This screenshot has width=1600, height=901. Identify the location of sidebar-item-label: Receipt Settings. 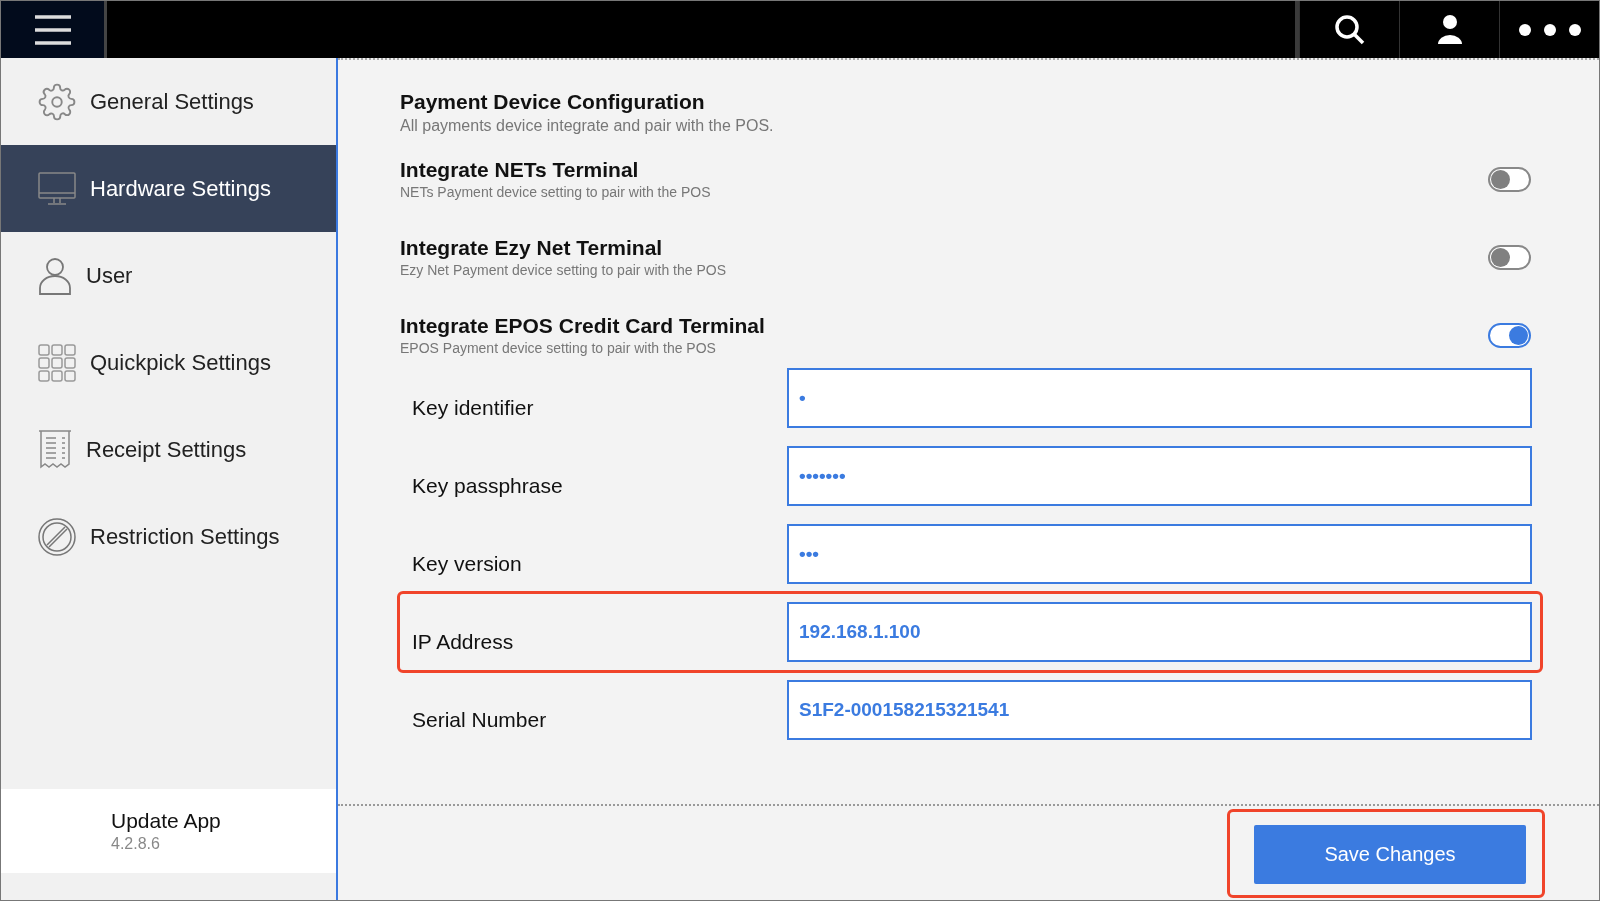
(166, 449).